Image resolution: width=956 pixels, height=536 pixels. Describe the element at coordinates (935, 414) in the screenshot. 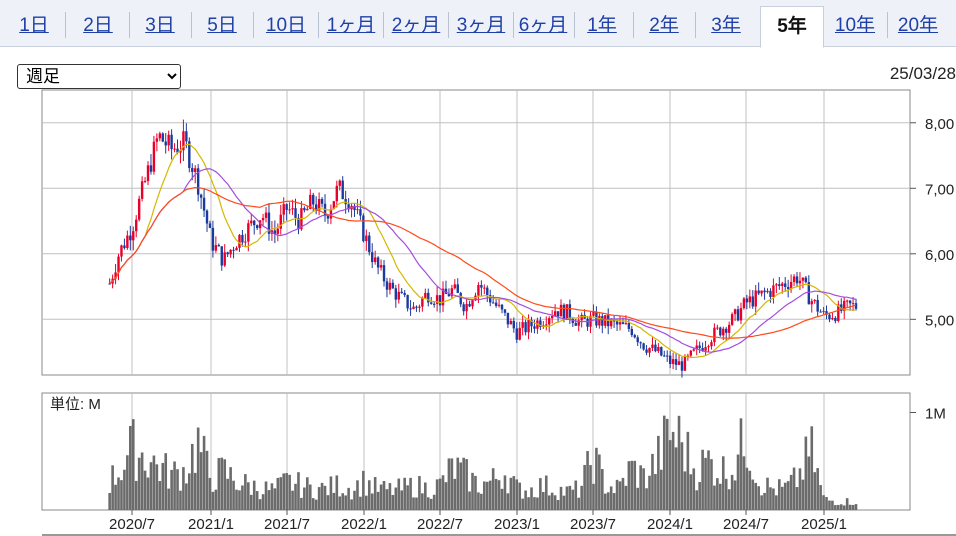

I see `volume-y-tick-label: 1M` at that location.